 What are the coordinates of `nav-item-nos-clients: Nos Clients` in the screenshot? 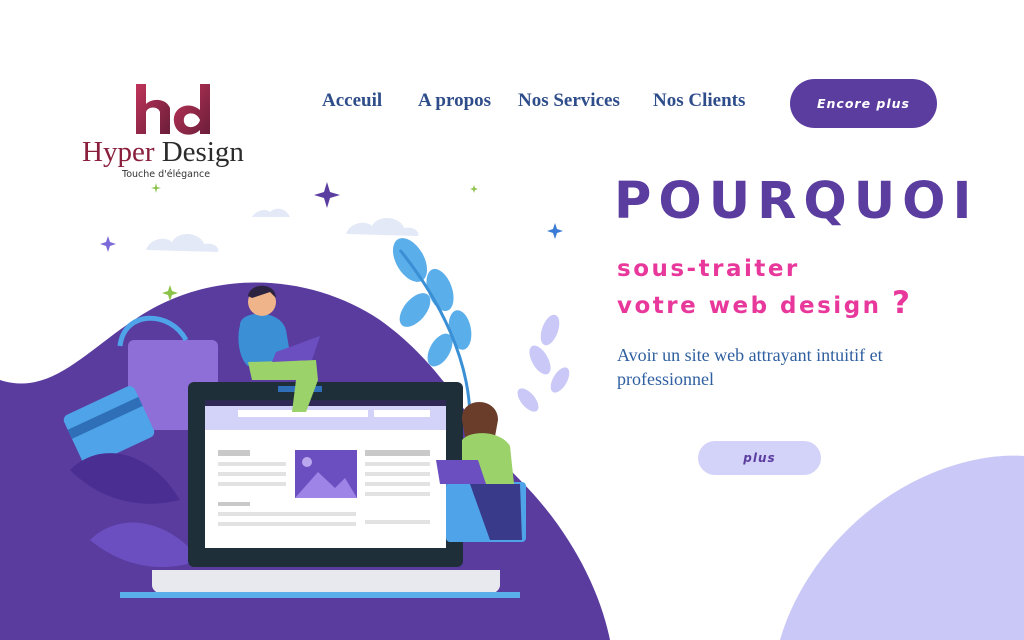 It's located at (699, 101).